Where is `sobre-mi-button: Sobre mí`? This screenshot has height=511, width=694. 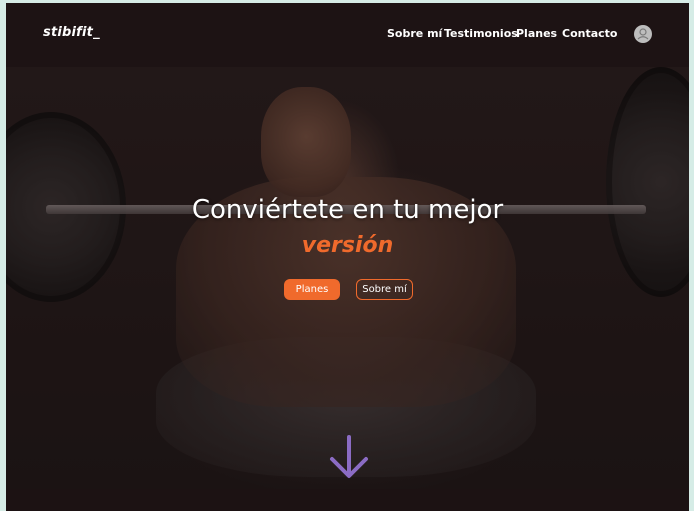
sobre-mi-button: Sobre mí is located at coordinates (384, 289).